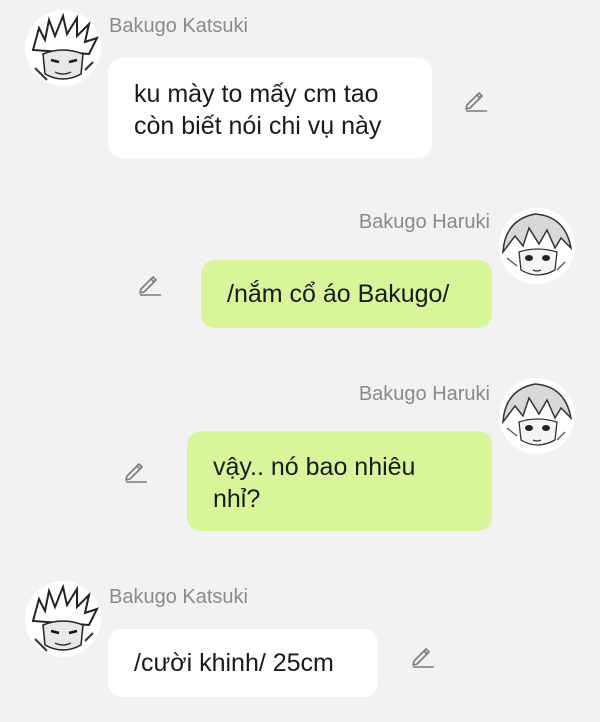  Describe the element at coordinates (338, 294) in the screenshot. I see `message-text: /nắm cổ áo Bakugo/` at that location.